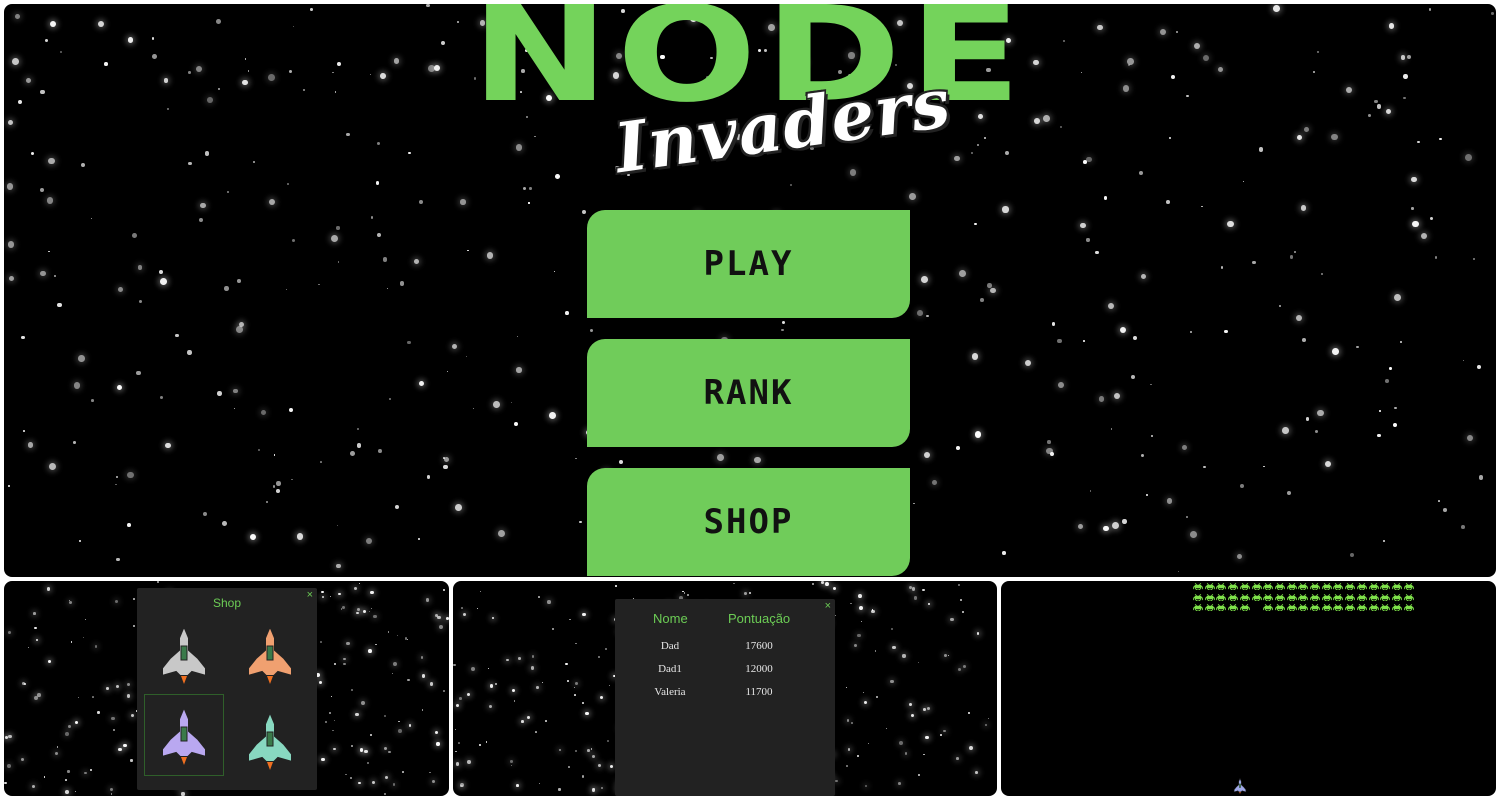  I want to click on orange-ship-icon, so click(270, 654).